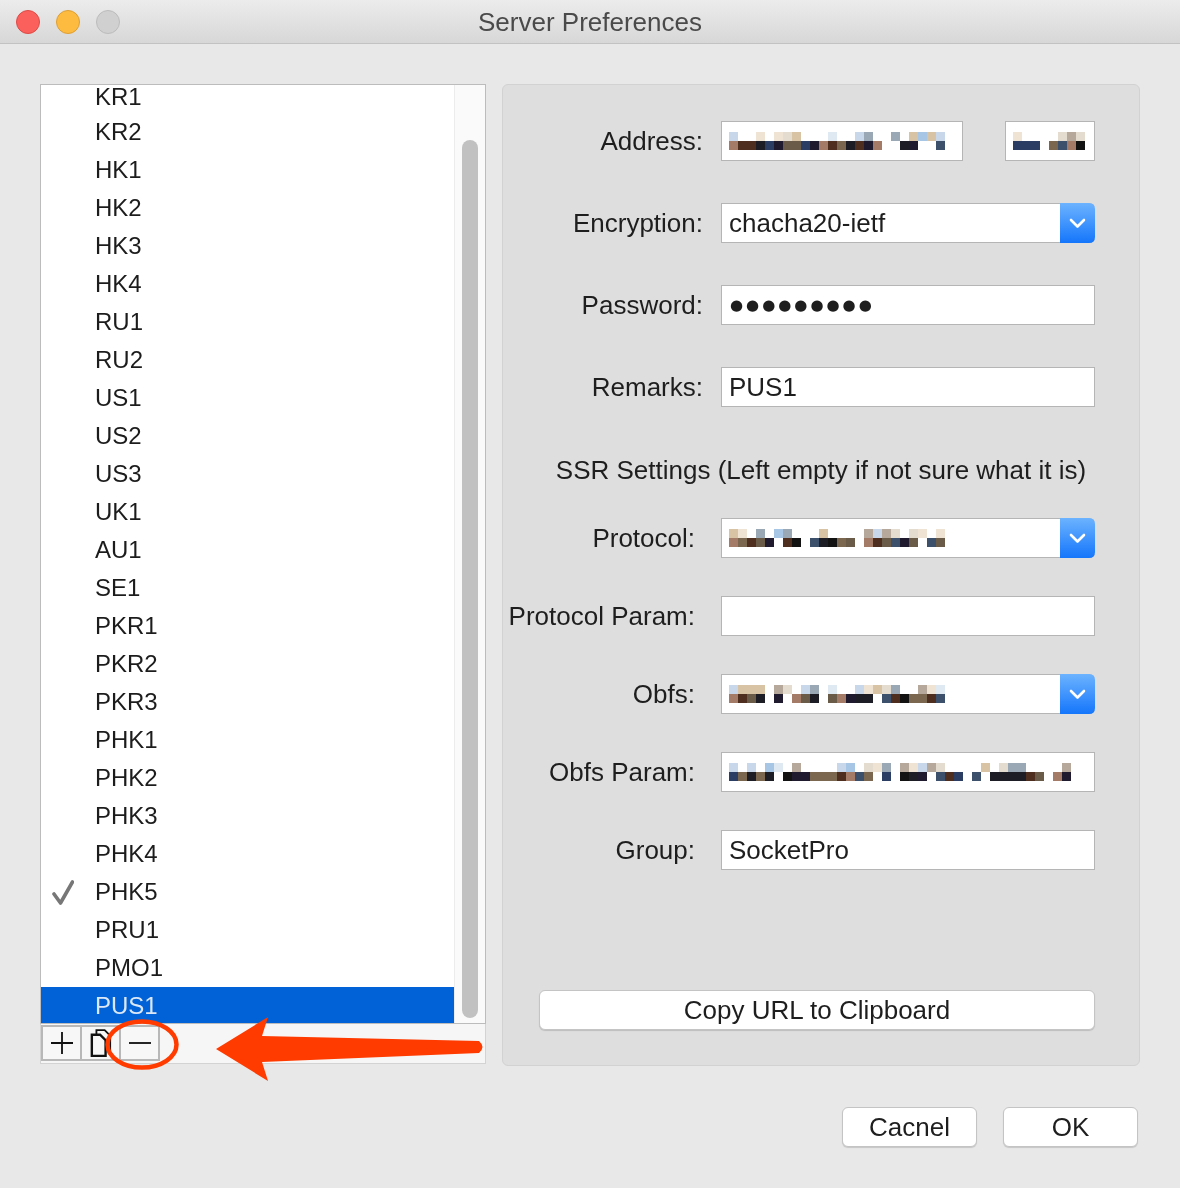 The height and width of the screenshot is (1188, 1180). I want to click on window-title: Server Preferences, so click(590, 21).